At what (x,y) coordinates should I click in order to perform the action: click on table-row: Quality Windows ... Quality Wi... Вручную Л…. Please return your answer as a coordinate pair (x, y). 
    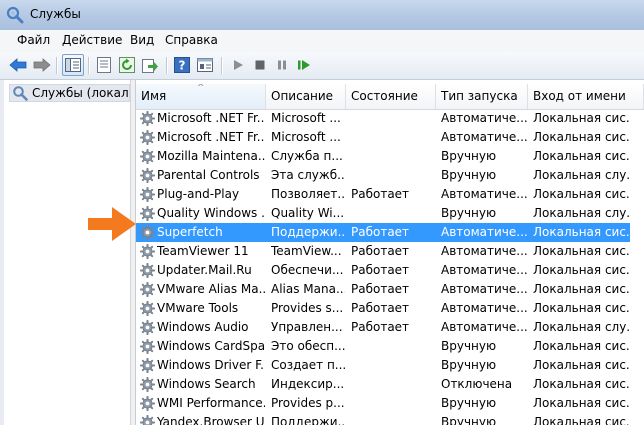
    Looking at the image, I should click on (383, 213).